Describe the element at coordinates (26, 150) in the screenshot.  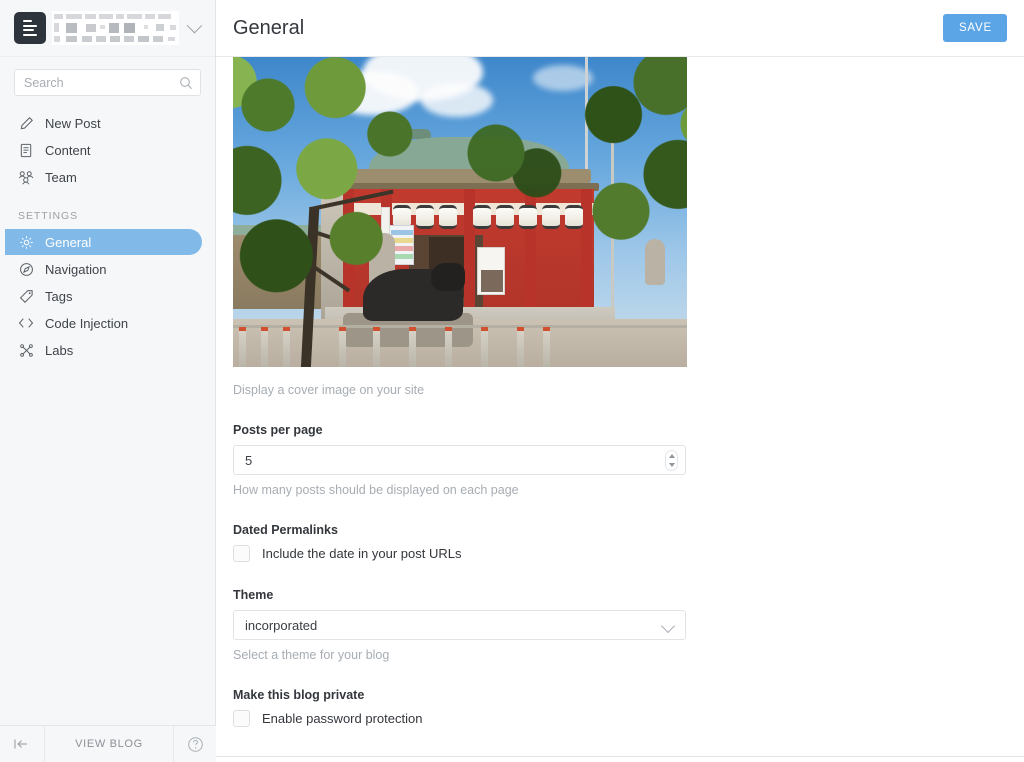
I see `document-icon` at that location.